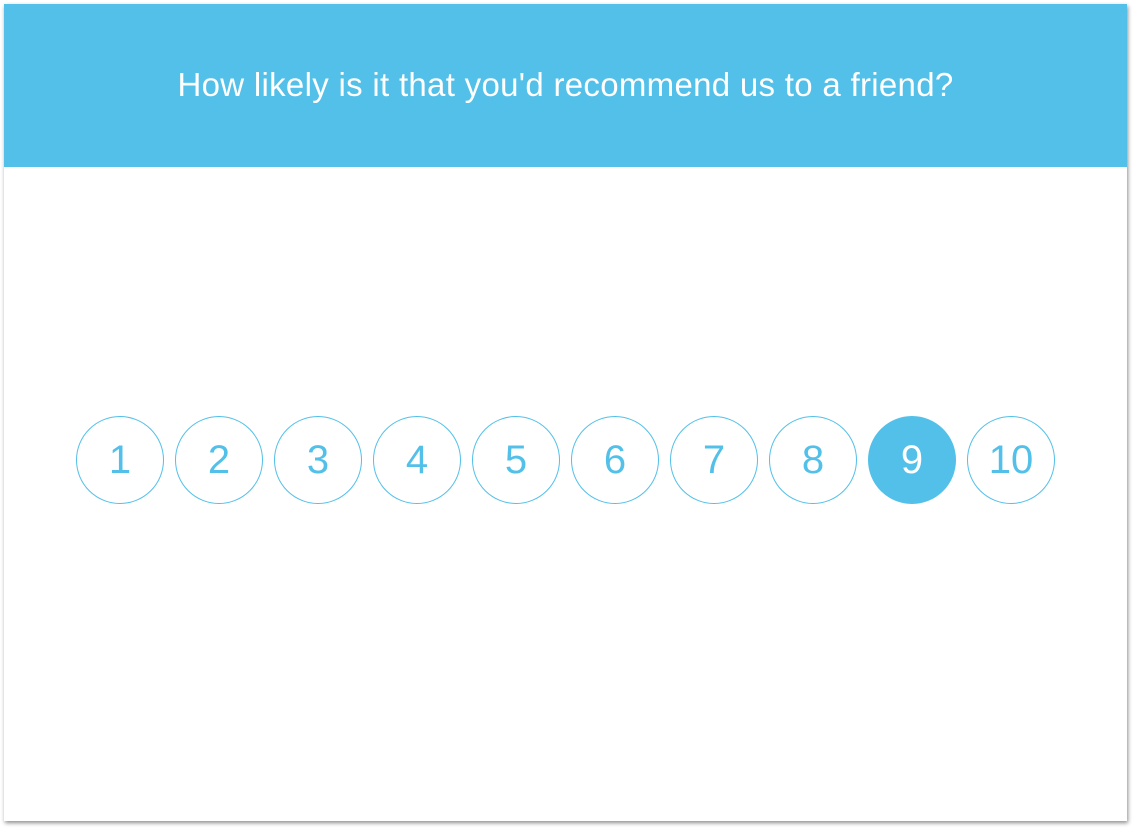 The image size is (1139, 833). What do you see at coordinates (318, 460) in the screenshot?
I see `rating-option-3: 3` at bounding box center [318, 460].